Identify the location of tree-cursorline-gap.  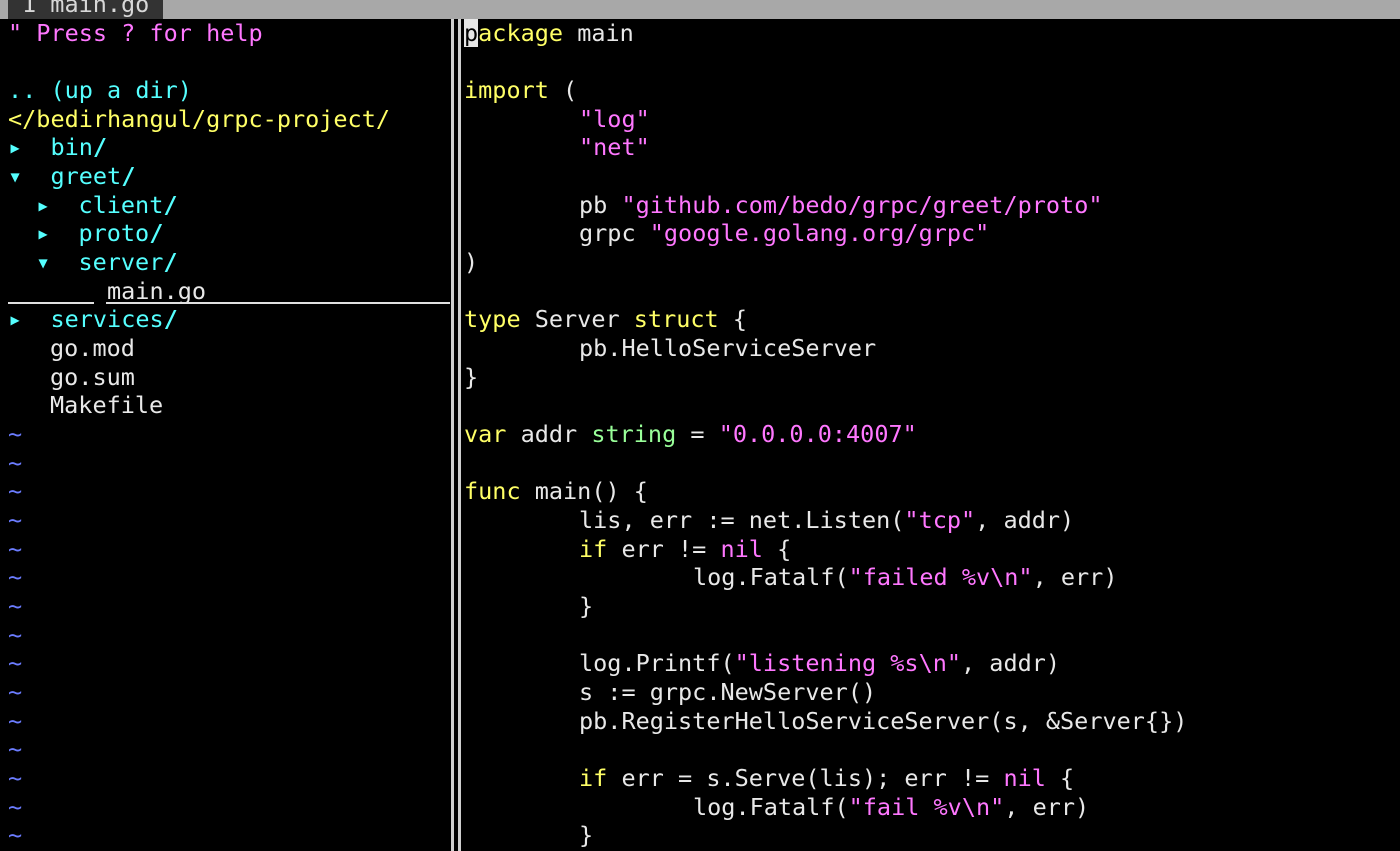
(100, 300).